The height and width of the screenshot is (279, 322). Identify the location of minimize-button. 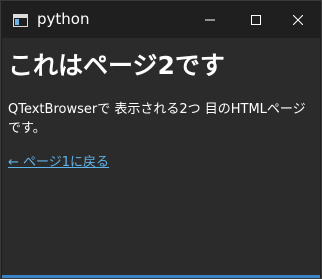
(210, 19).